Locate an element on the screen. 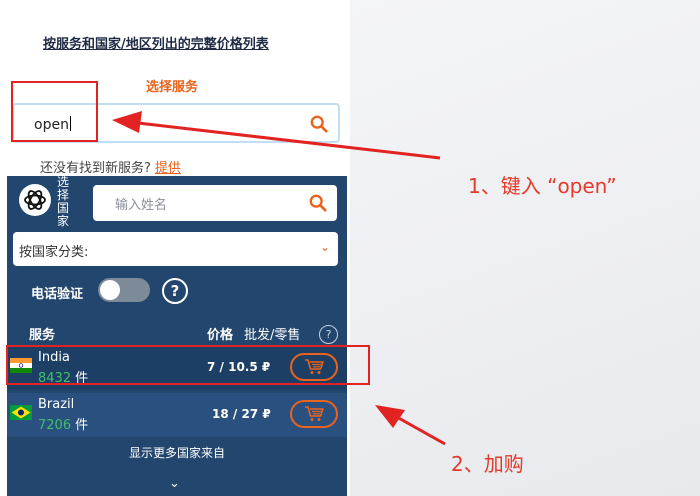 The width and height of the screenshot is (700, 496). country-category-select: 按国家分类: ⌄ is located at coordinates (175, 249).